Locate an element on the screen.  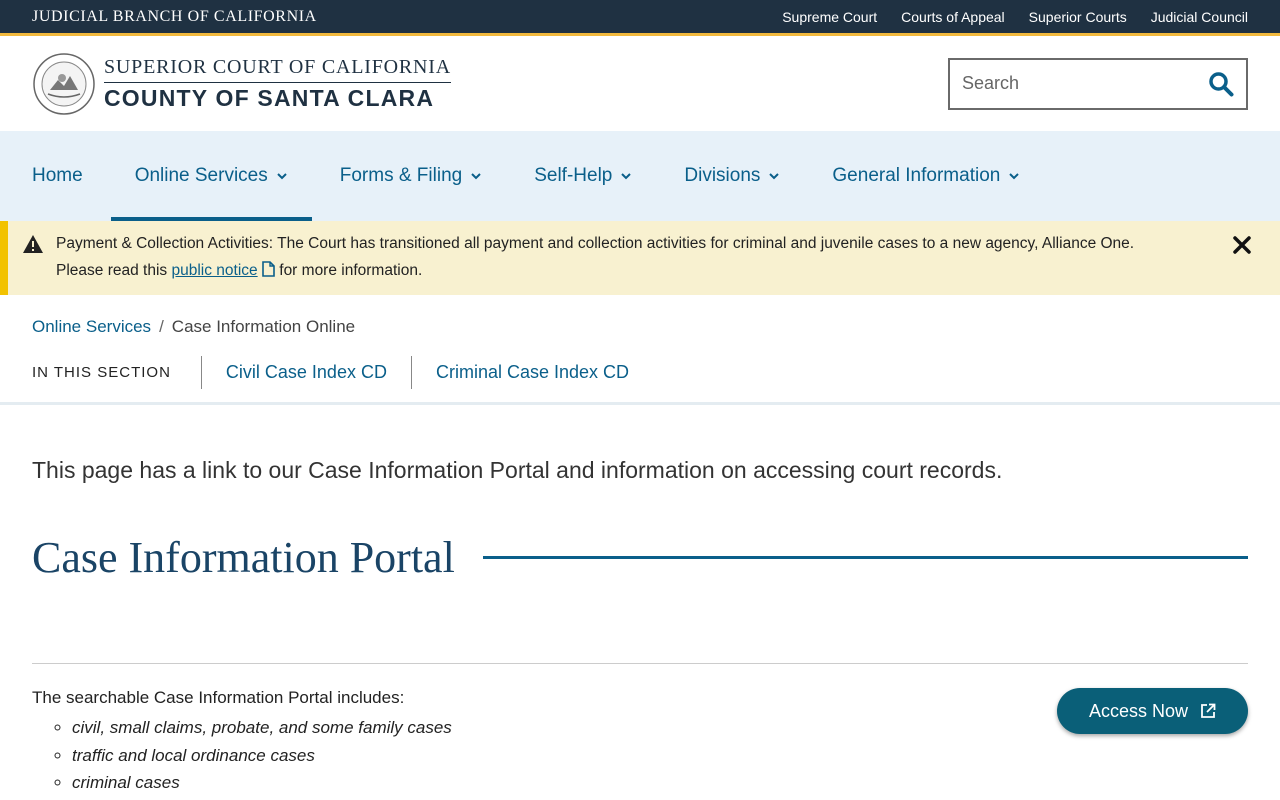
section-nav-label: IN THIS SECTION is located at coordinates (101, 372).